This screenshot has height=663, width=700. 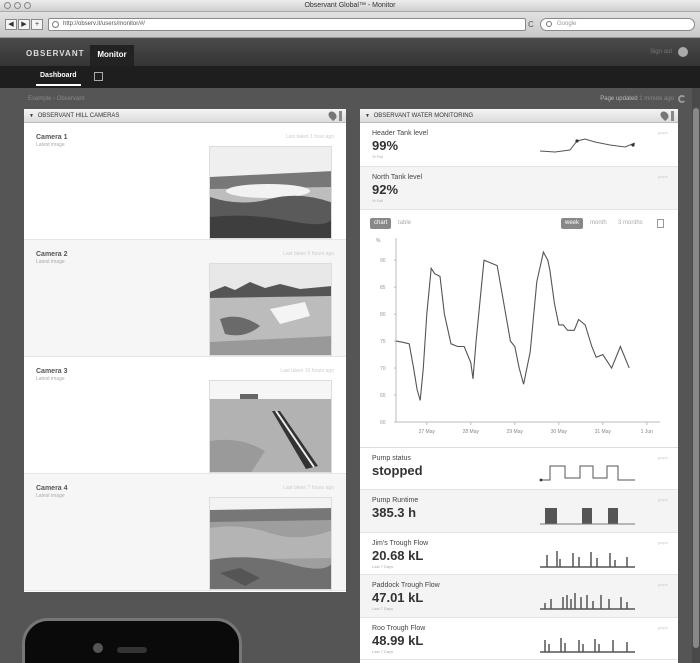 What do you see at coordinates (598, 223) in the screenshot?
I see `range-month-button: month` at bounding box center [598, 223].